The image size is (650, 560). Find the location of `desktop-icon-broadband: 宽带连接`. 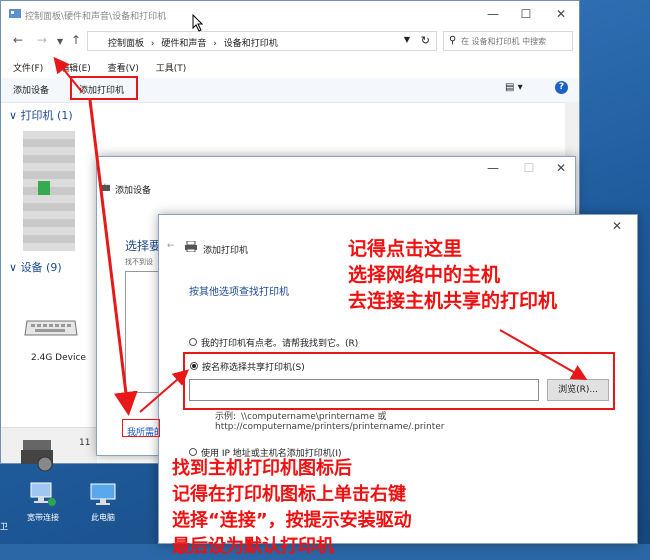

desktop-icon-broadband: 宽带连接 is located at coordinates (43, 501).